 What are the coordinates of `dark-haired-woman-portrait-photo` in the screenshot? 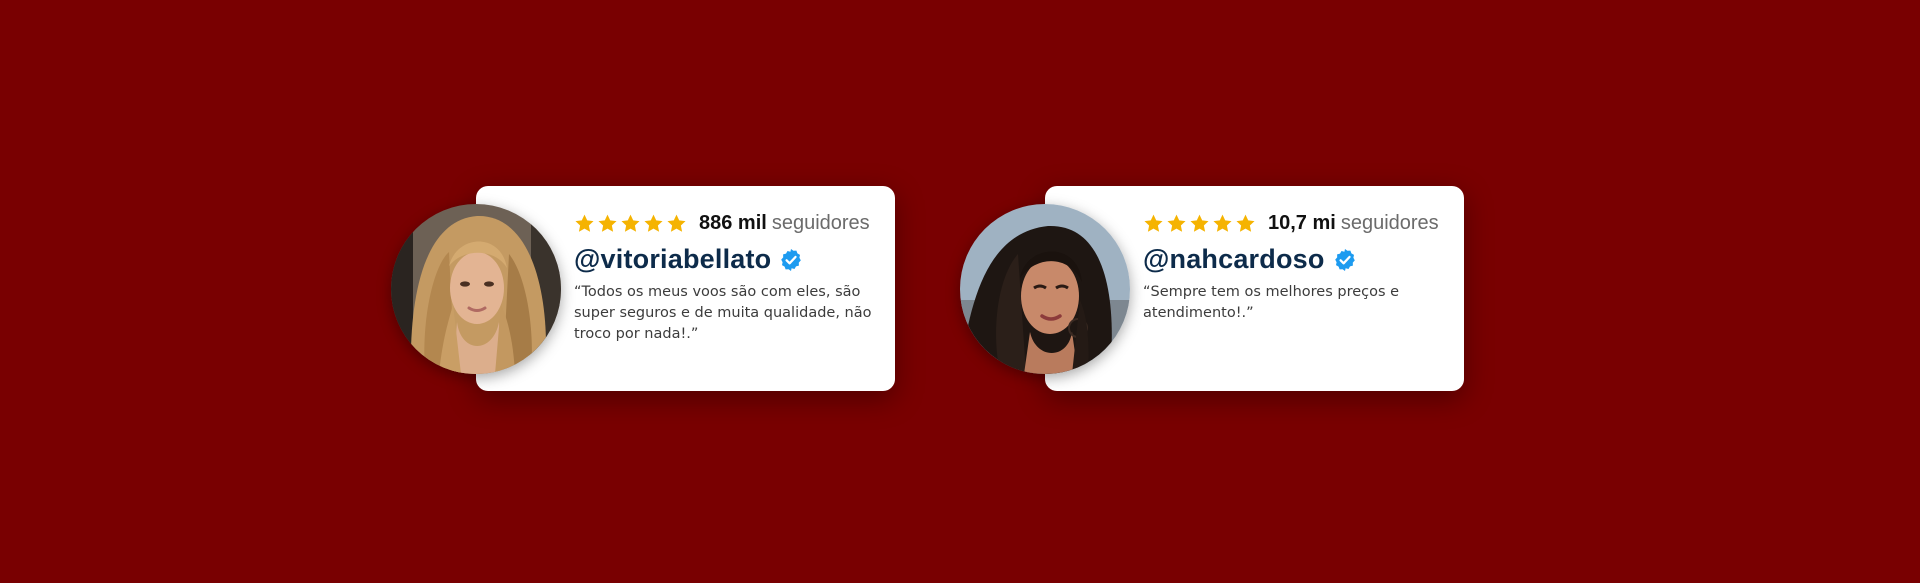 It's located at (1045, 289).